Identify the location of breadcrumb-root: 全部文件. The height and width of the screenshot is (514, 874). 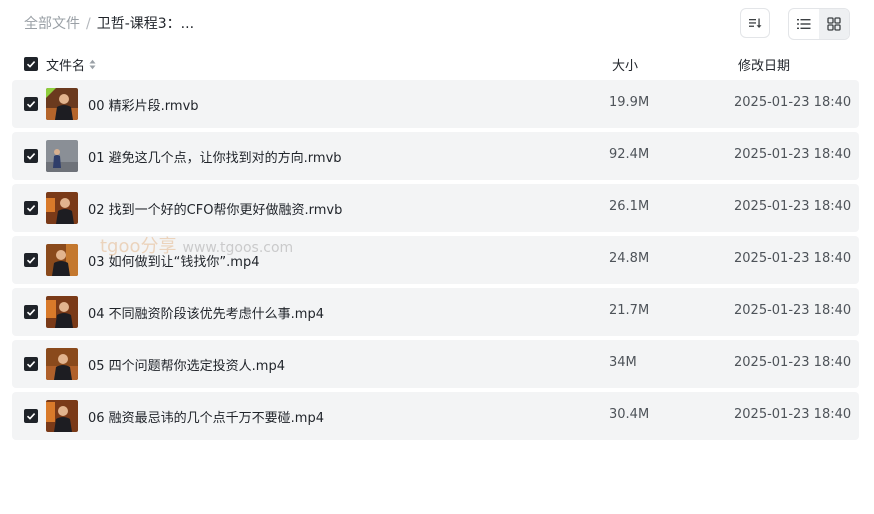
(52, 24).